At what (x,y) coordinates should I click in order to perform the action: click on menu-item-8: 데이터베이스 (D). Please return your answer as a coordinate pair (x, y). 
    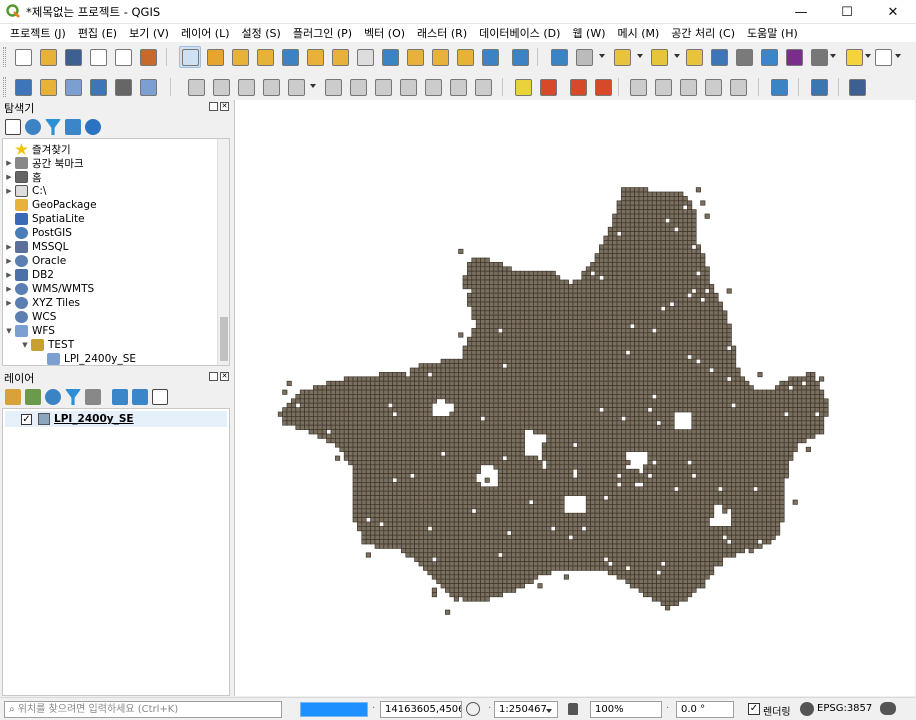
    Looking at the image, I should click on (519, 33).